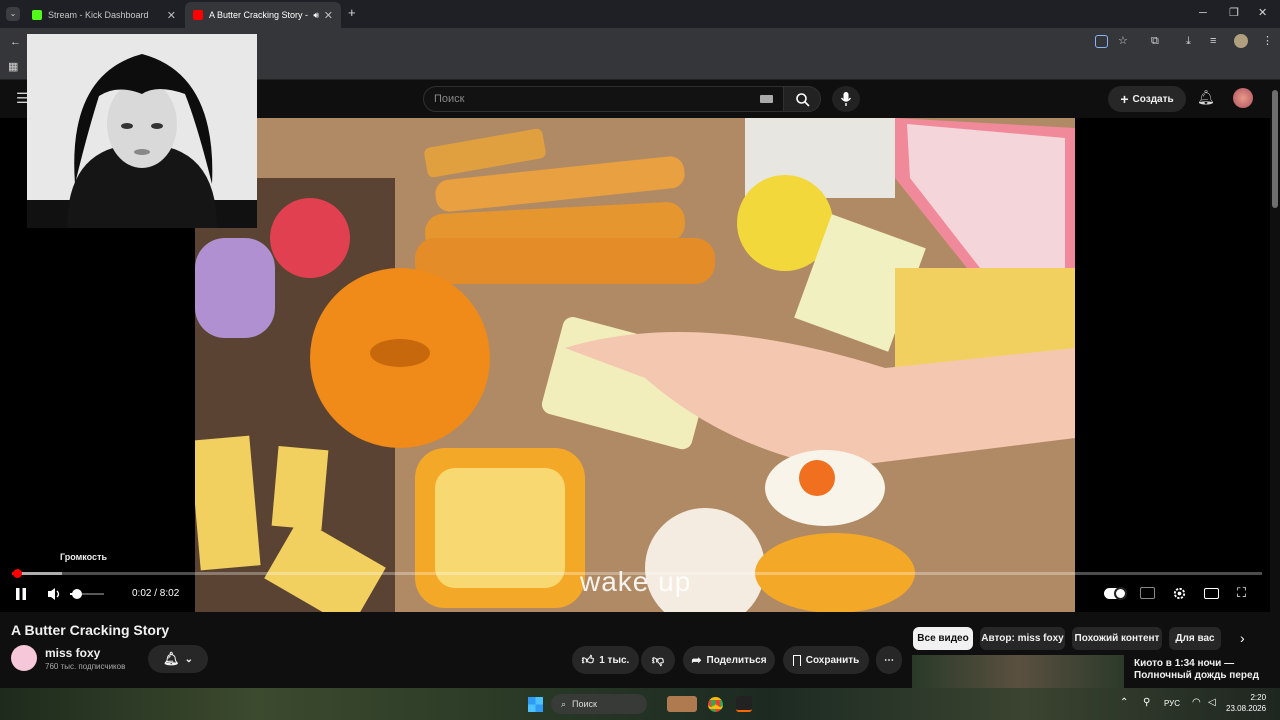 The height and width of the screenshot is (720, 1280). What do you see at coordinates (90, 630) in the screenshot?
I see `video-title: A Butter Cracking Story` at bounding box center [90, 630].